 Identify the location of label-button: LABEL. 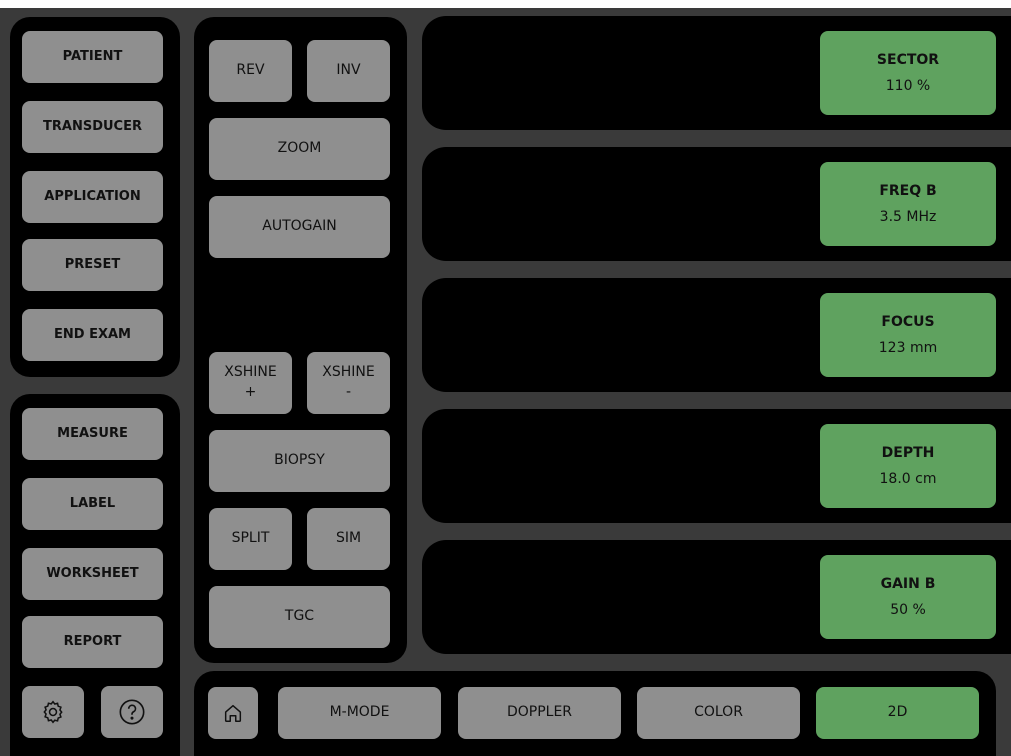
(92, 504).